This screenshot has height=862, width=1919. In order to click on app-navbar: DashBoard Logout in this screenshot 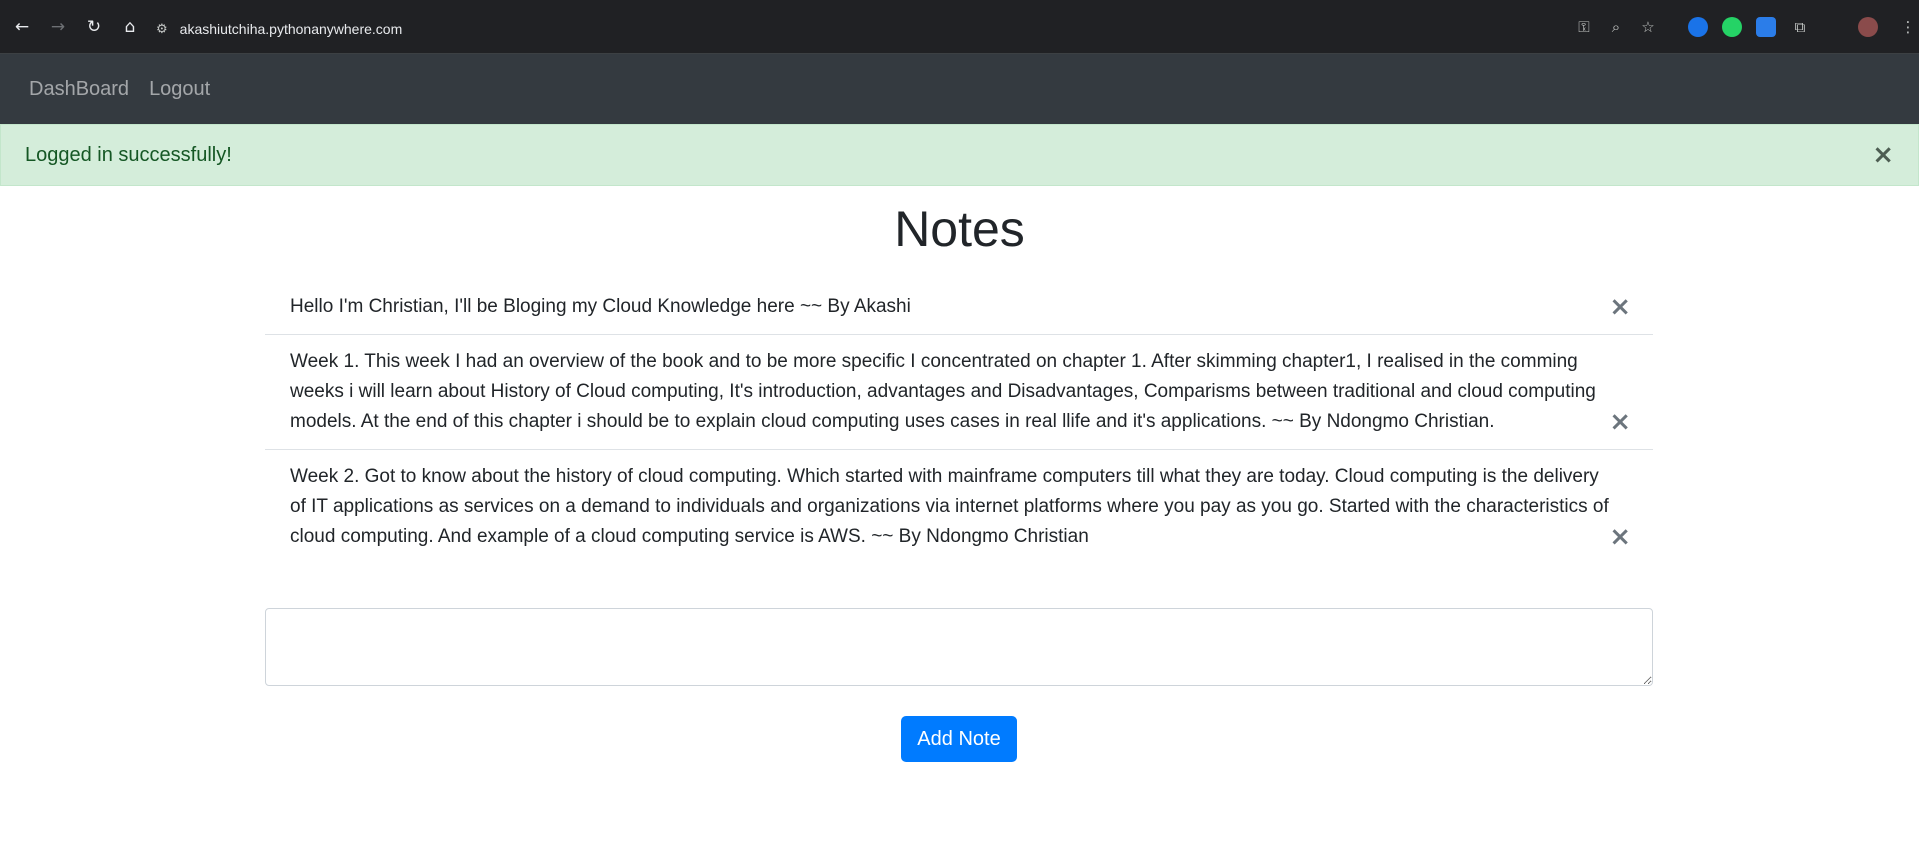, I will do `click(959, 89)`.